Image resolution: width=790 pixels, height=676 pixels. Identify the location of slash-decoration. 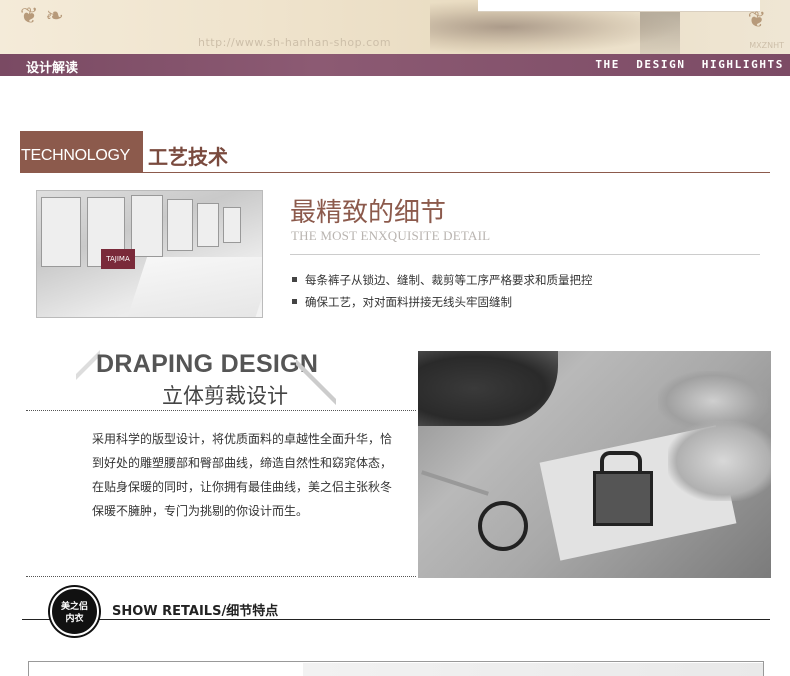
(316, 382).